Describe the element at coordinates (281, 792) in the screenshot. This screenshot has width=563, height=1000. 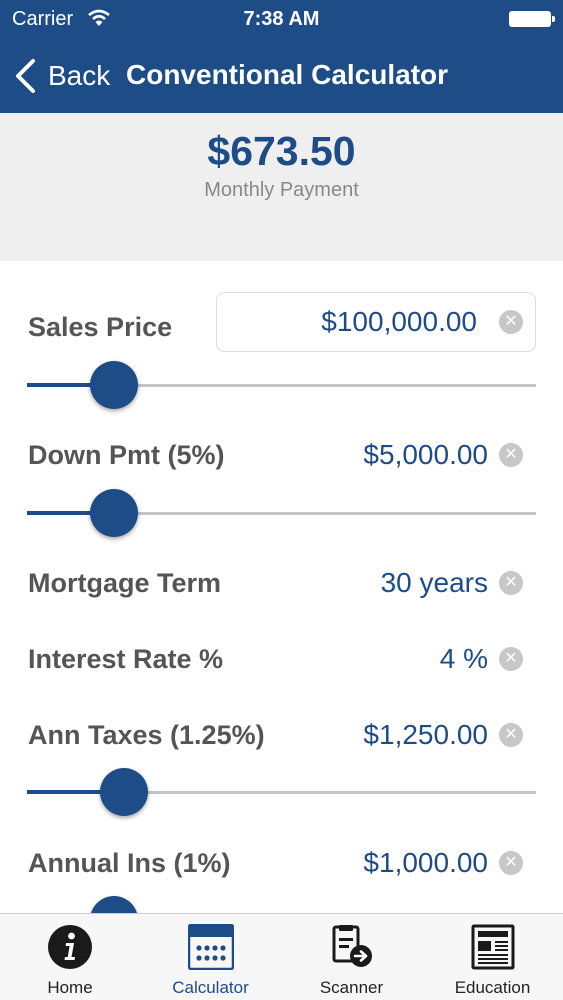
I see `ann-taxes-slider` at that location.